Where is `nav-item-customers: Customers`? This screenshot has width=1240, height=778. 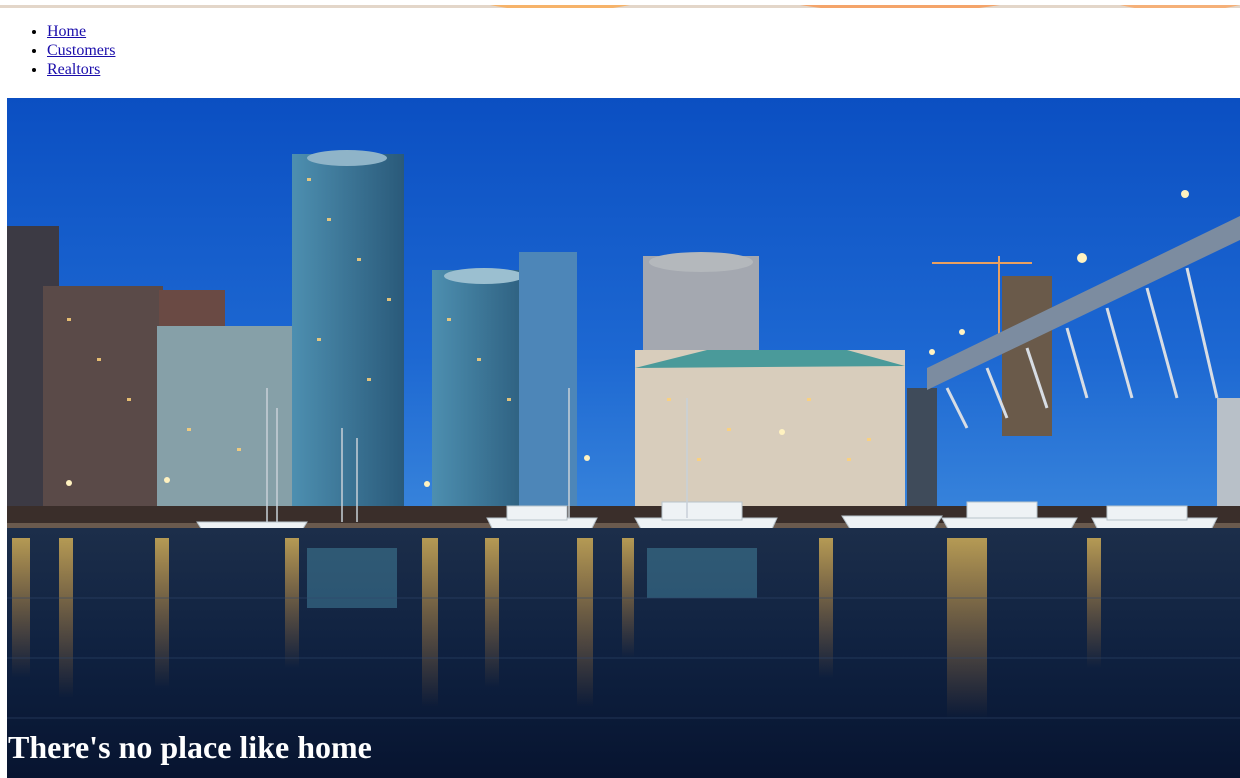
nav-item-customers: Customers is located at coordinates (81, 50).